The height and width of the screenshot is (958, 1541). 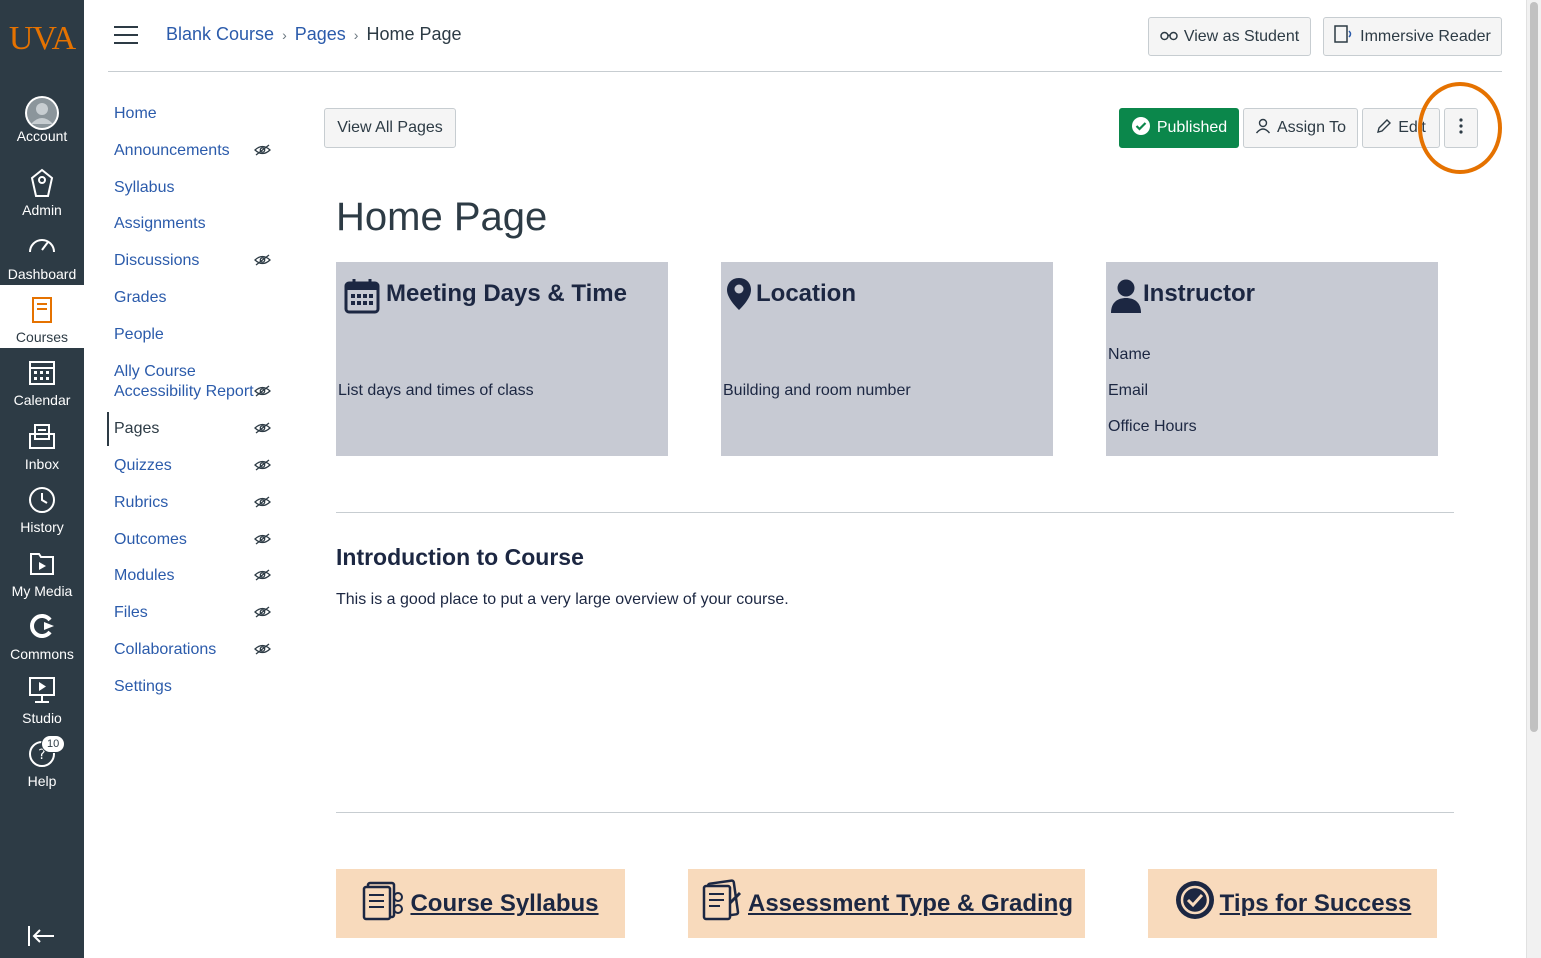 What do you see at coordinates (1460, 128) in the screenshot?
I see `highlight-circle` at bounding box center [1460, 128].